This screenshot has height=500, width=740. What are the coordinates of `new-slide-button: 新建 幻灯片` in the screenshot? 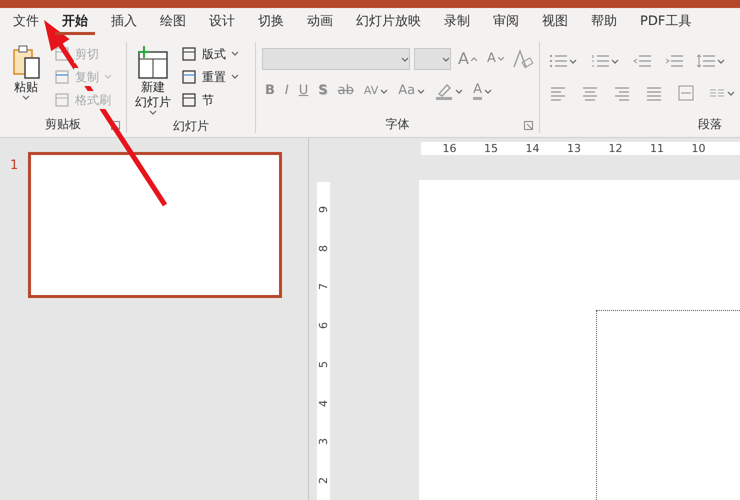 It's located at (153, 79).